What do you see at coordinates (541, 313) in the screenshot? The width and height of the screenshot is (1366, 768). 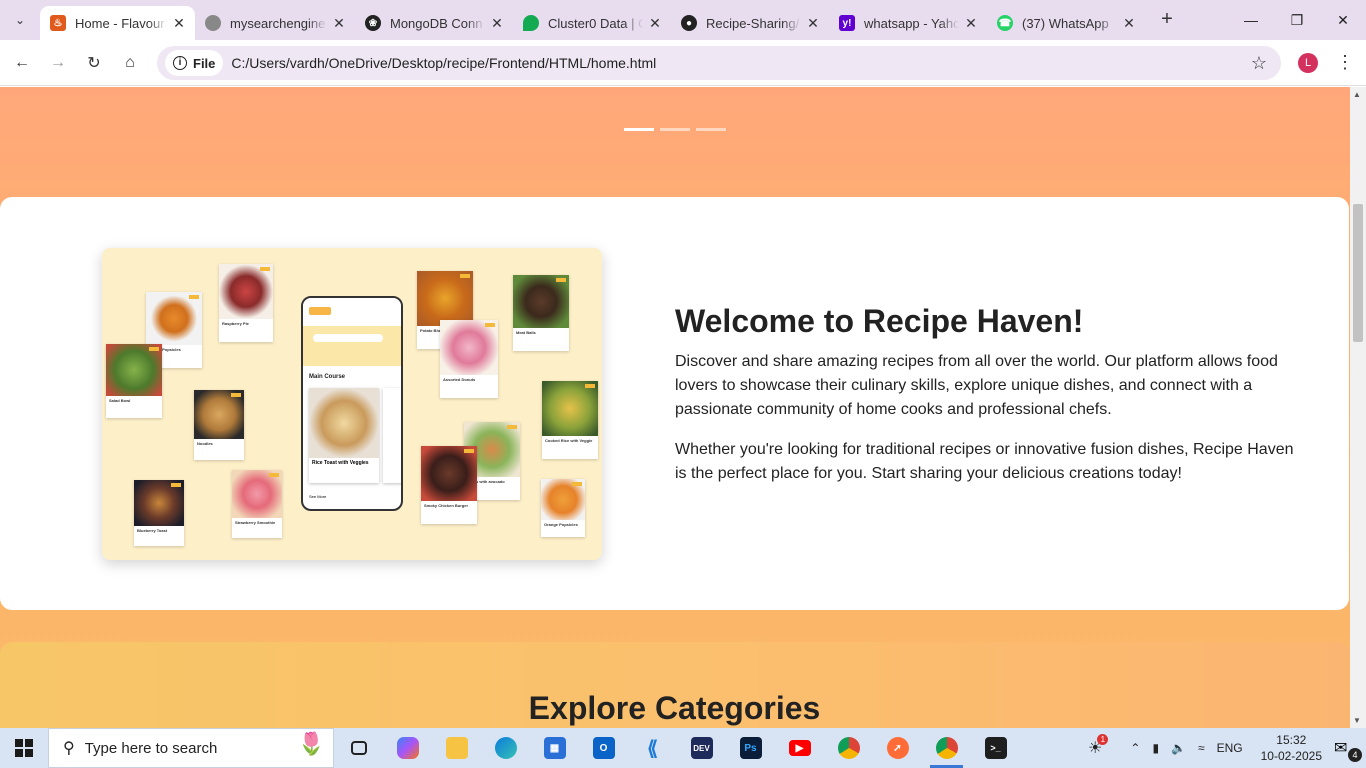 I see `collage-card: Meat Balls` at bounding box center [541, 313].